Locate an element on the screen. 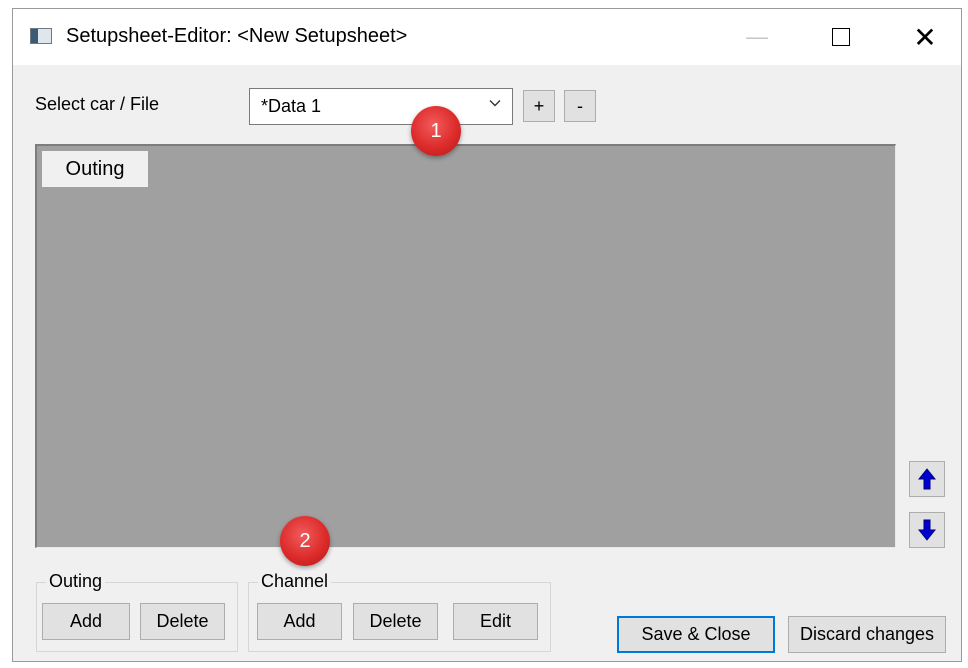 The width and height of the screenshot is (968, 668). arrow-down-icon is located at coordinates (927, 530).